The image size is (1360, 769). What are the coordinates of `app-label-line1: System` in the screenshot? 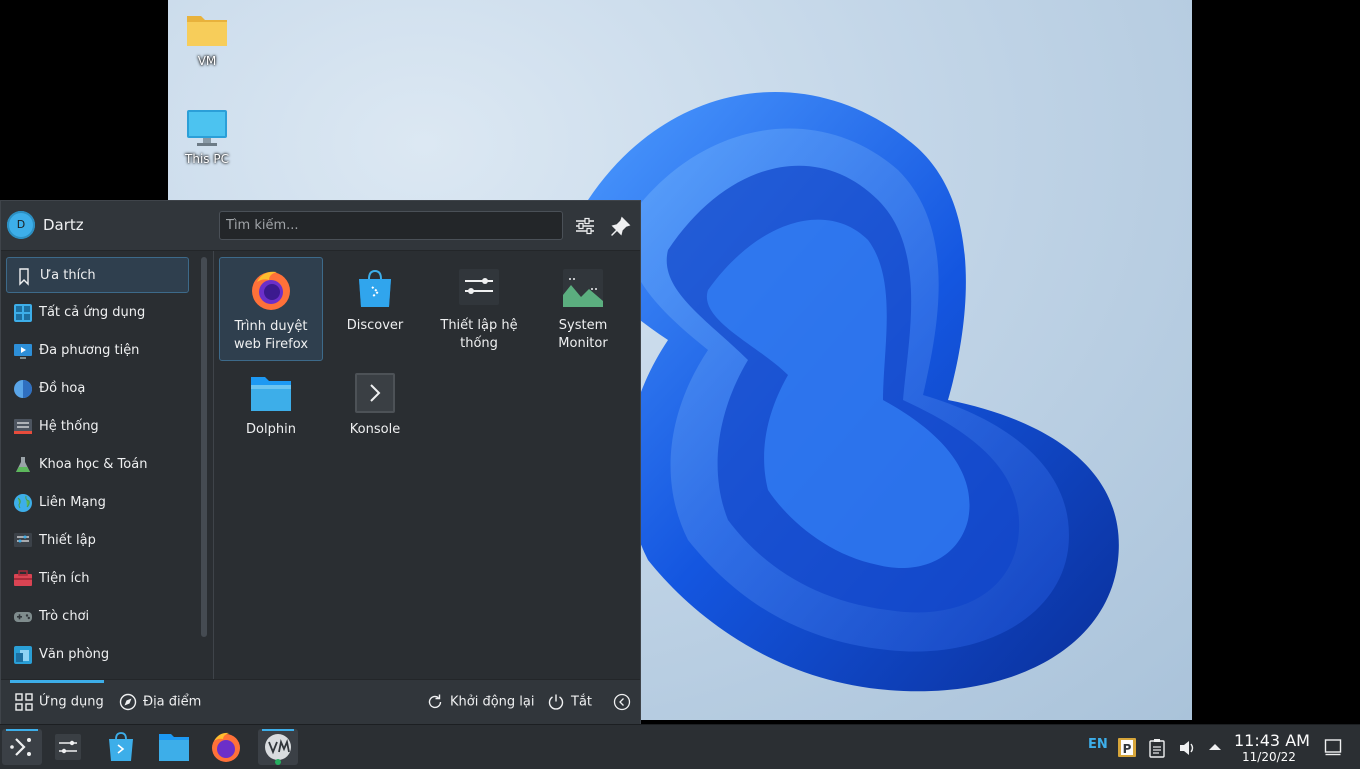 It's located at (583, 325).